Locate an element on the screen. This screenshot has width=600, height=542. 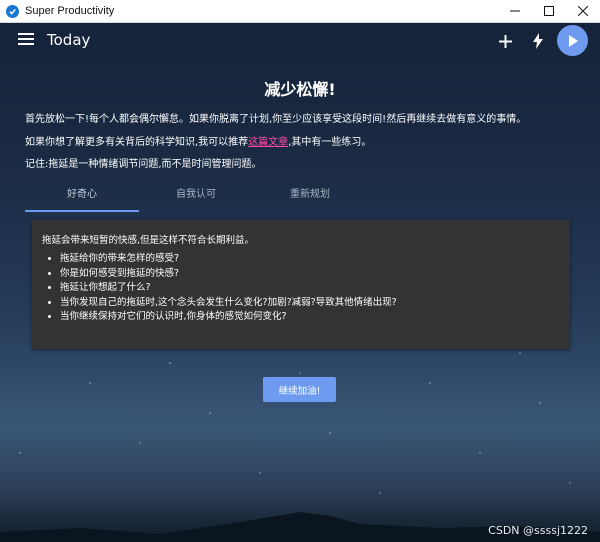
active-tab-indicator is located at coordinates (82, 211).